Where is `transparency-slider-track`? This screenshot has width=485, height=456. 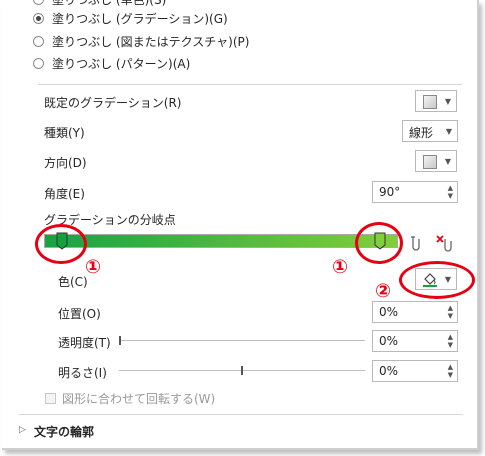 transparency-slider-track is located at coordinates (242, 340).